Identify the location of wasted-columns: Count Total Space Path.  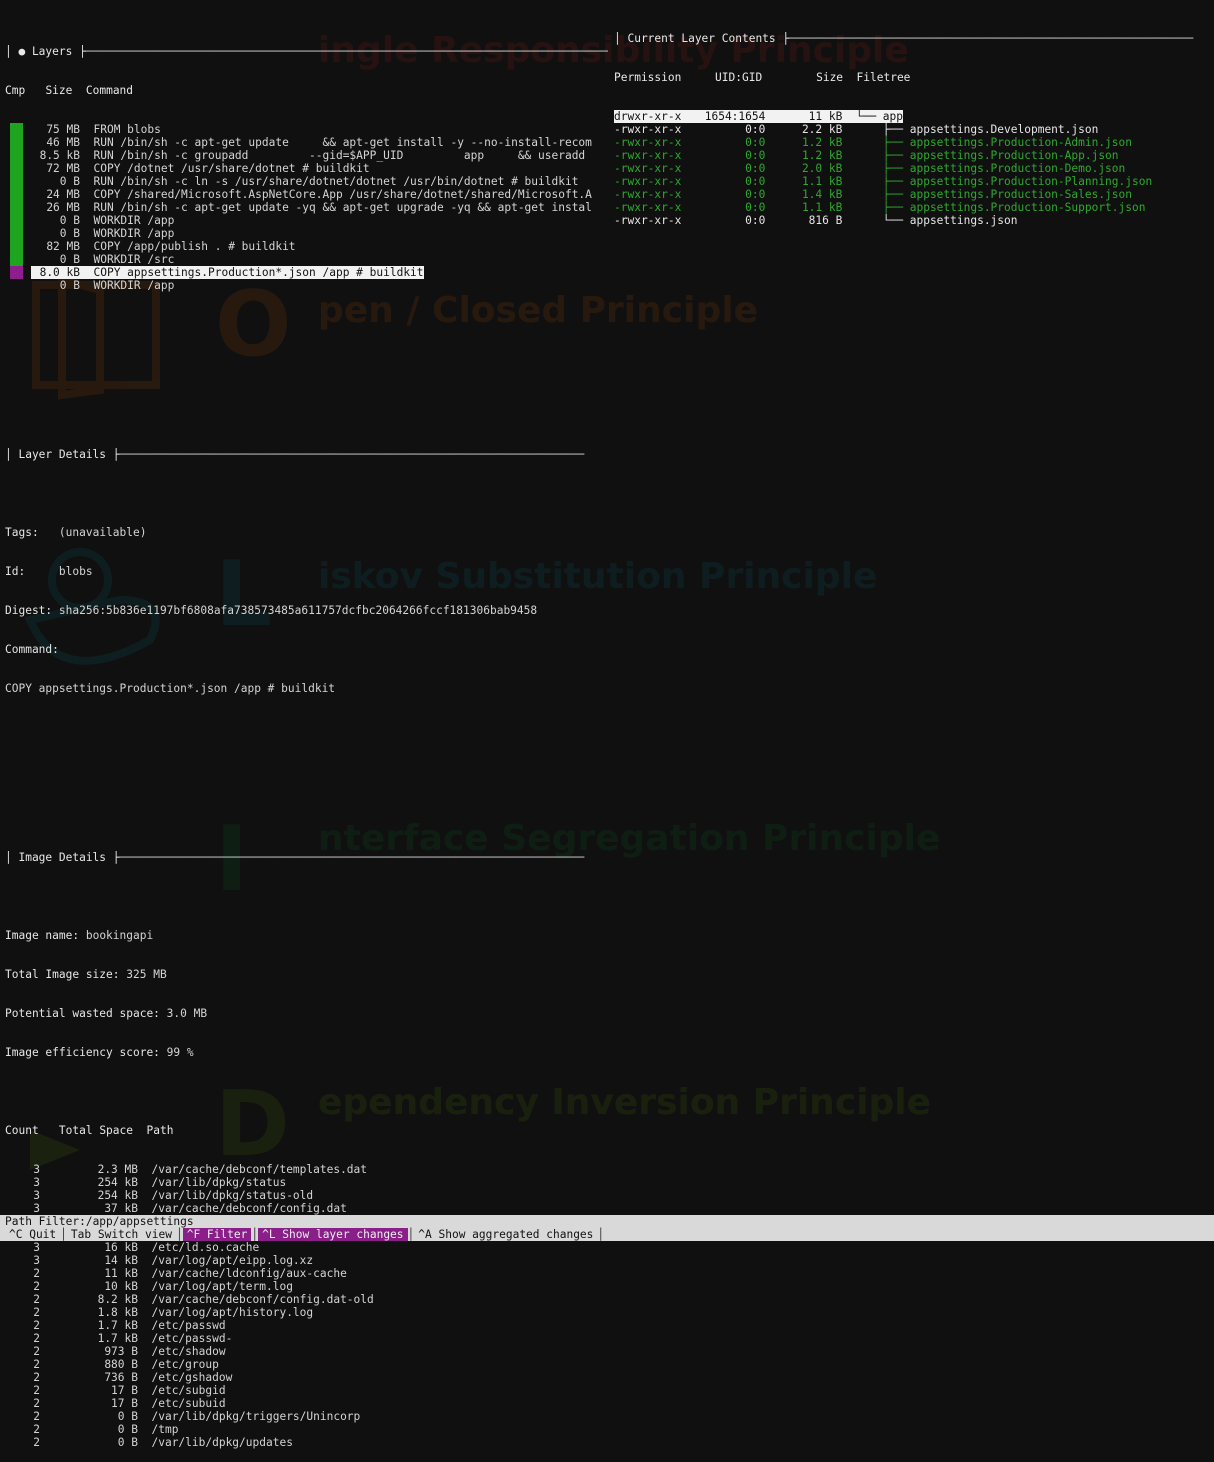
(306, 1130).